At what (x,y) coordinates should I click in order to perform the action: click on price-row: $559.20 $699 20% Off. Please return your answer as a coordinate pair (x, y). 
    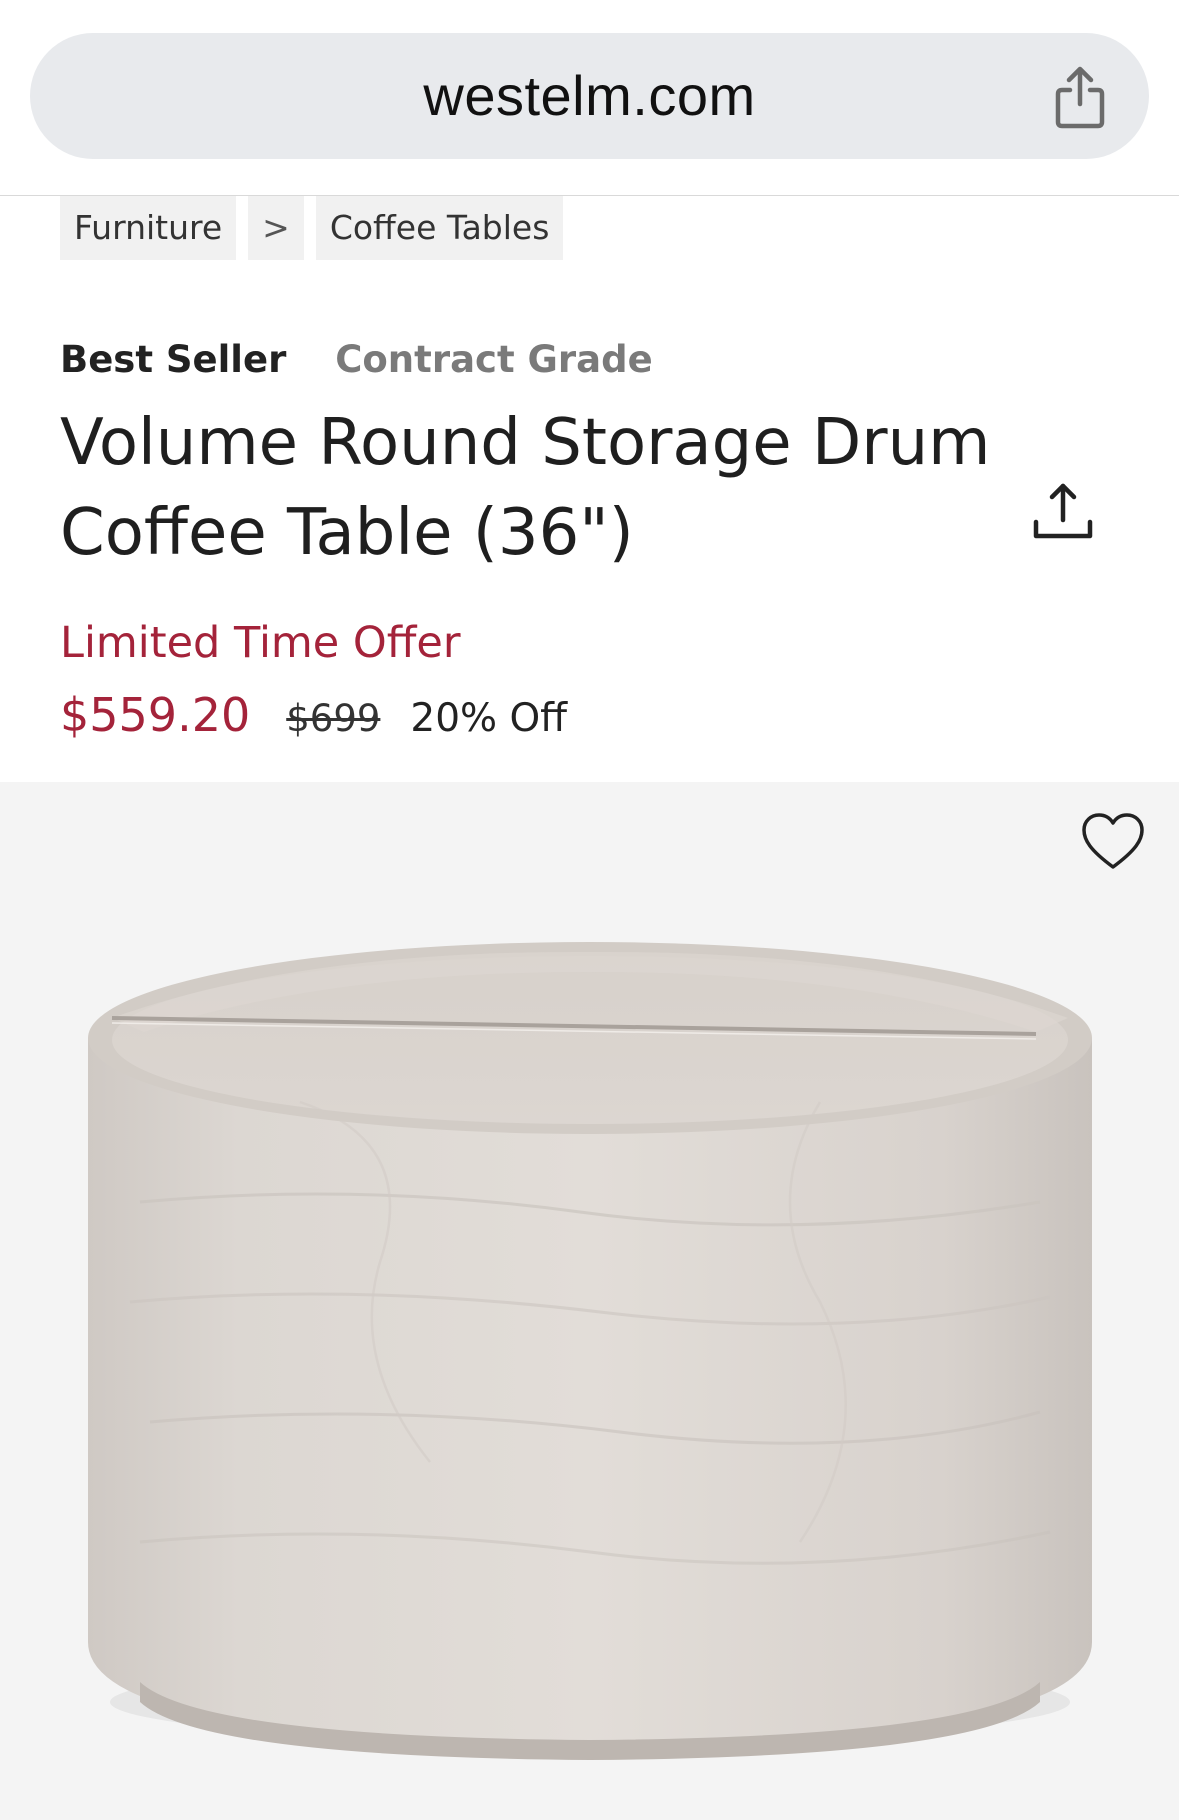
    Looking at the image, I should click on (313, 715).